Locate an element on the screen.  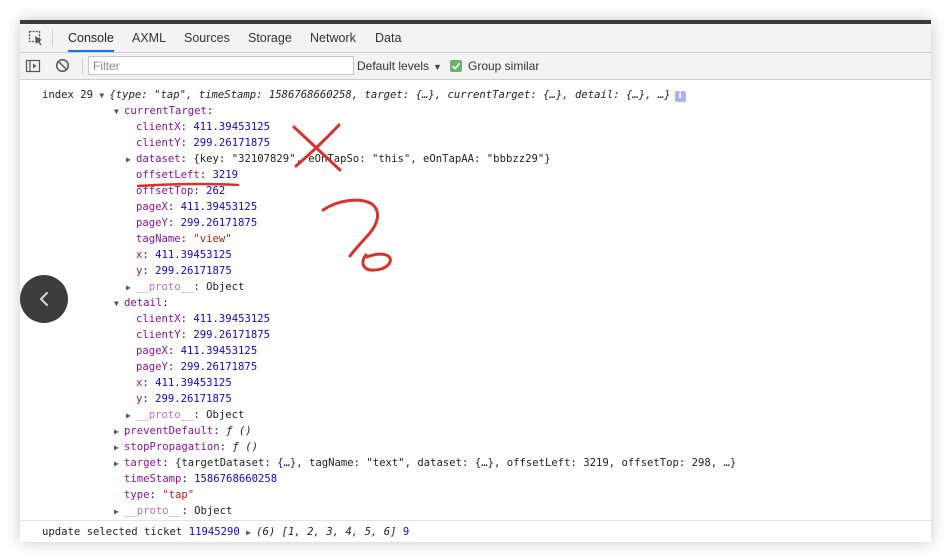
group-similar-checkbox: Group similar is located at coordinates (494, 66).